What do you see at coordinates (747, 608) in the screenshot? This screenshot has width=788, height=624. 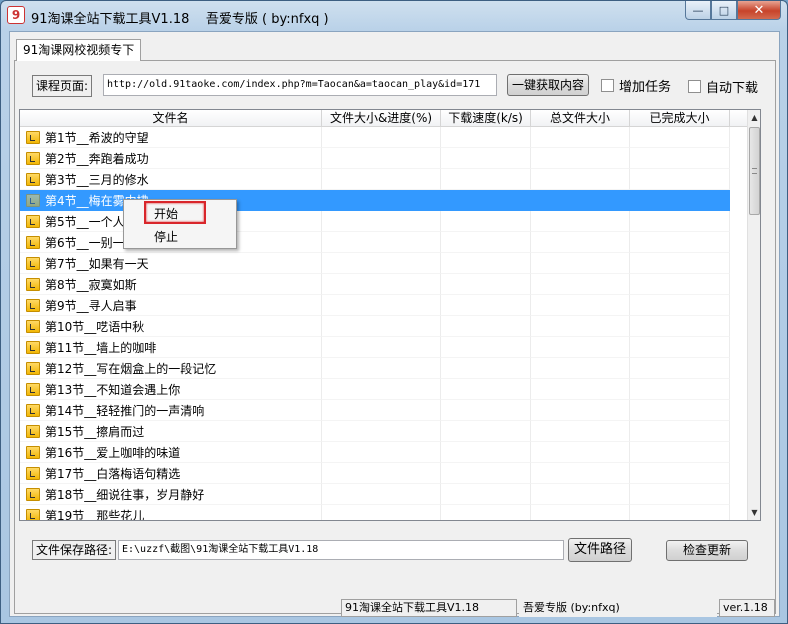 I see `status-version: ver.1.18` at bounding box center [747, 608].